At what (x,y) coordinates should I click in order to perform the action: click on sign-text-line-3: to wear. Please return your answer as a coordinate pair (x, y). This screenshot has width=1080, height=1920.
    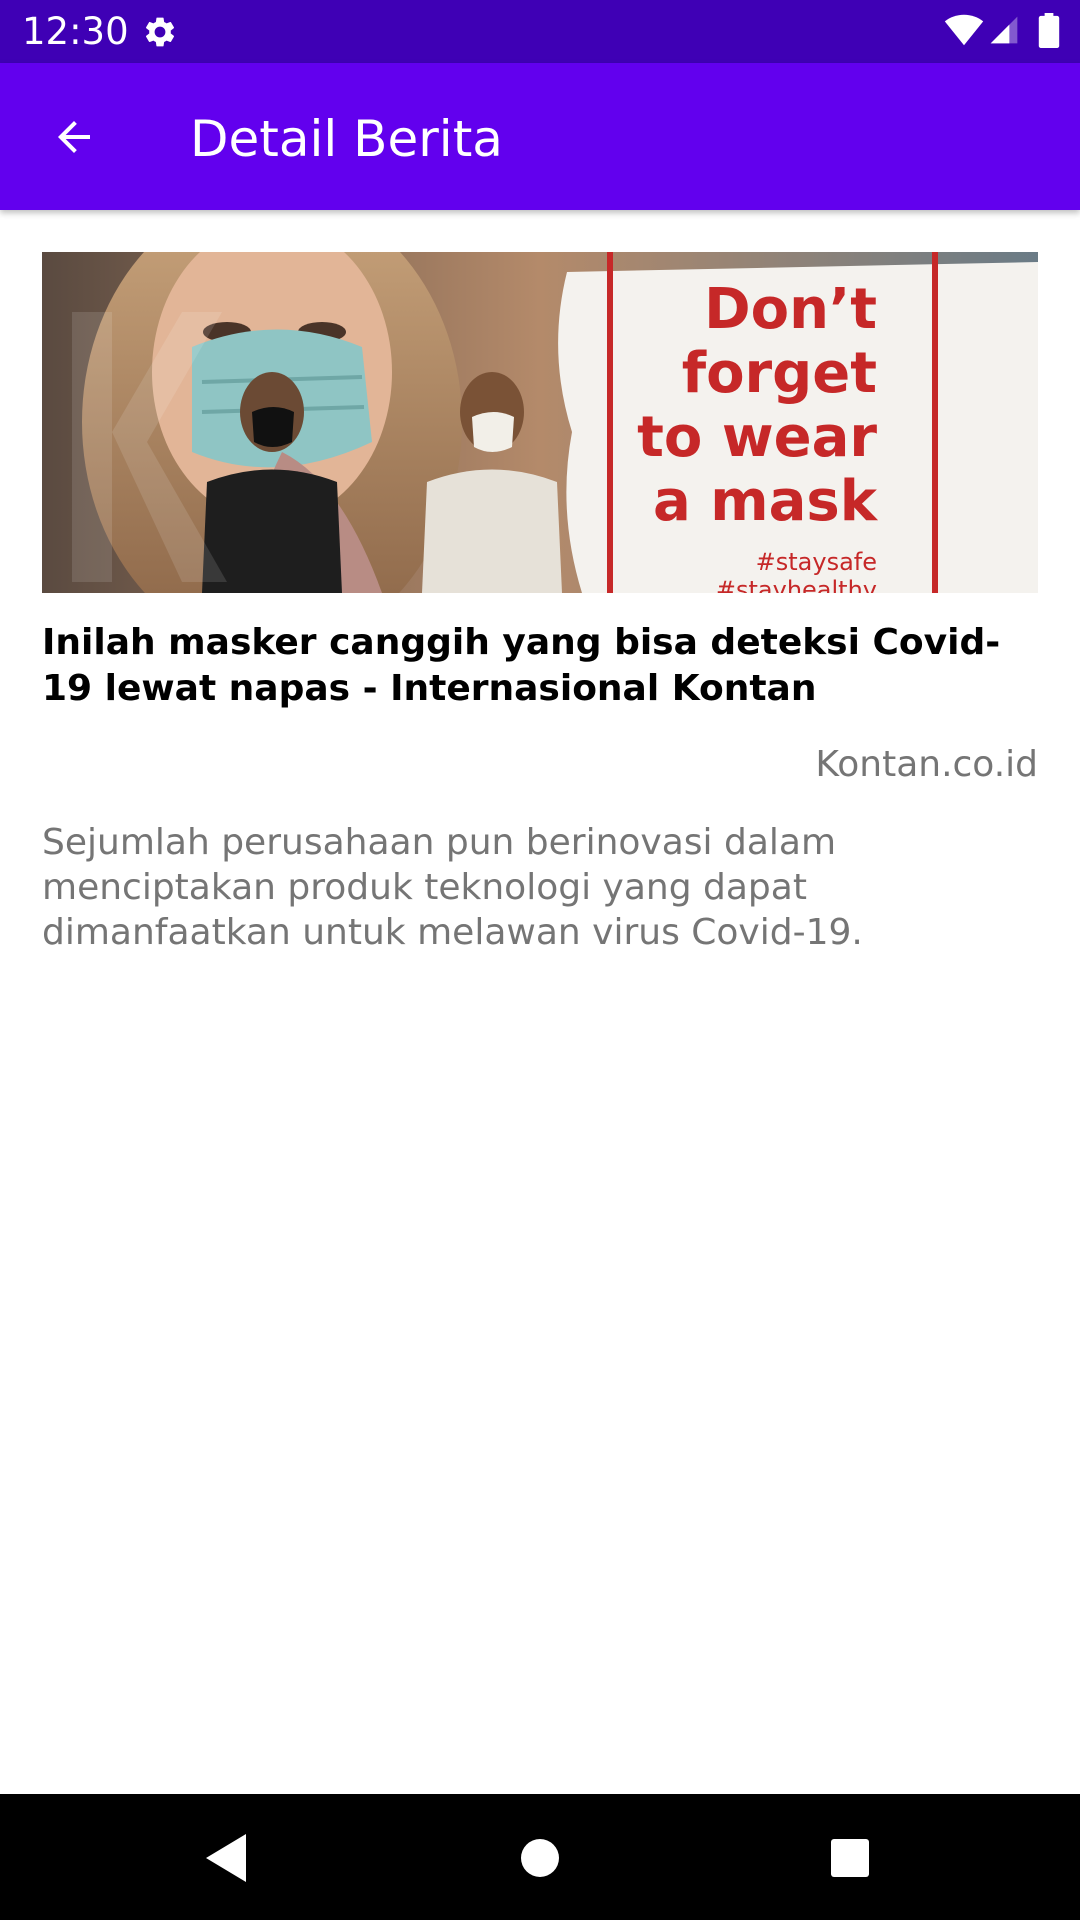
    Looking at the image, I should click on (757, 437).